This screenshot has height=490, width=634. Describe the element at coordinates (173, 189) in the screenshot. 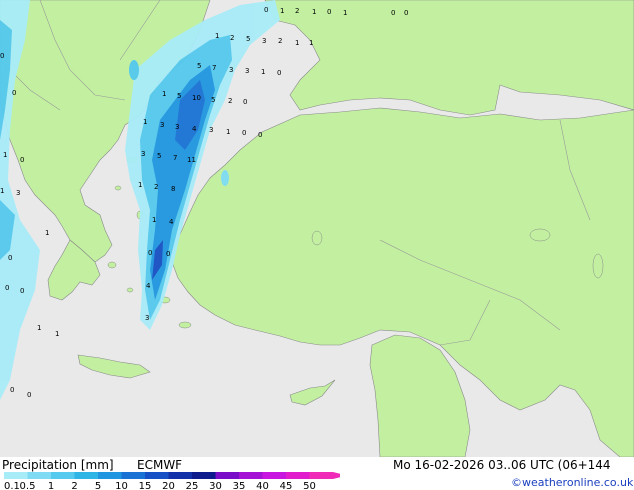

I see `map-value: 8` at that location.